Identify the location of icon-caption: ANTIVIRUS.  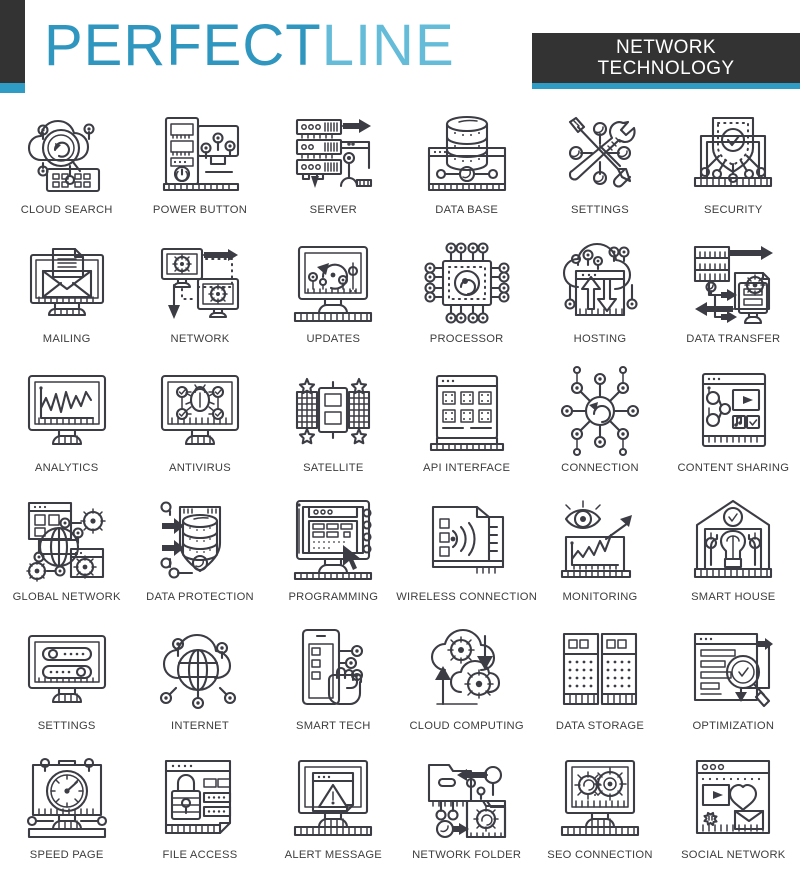
(200, 468).